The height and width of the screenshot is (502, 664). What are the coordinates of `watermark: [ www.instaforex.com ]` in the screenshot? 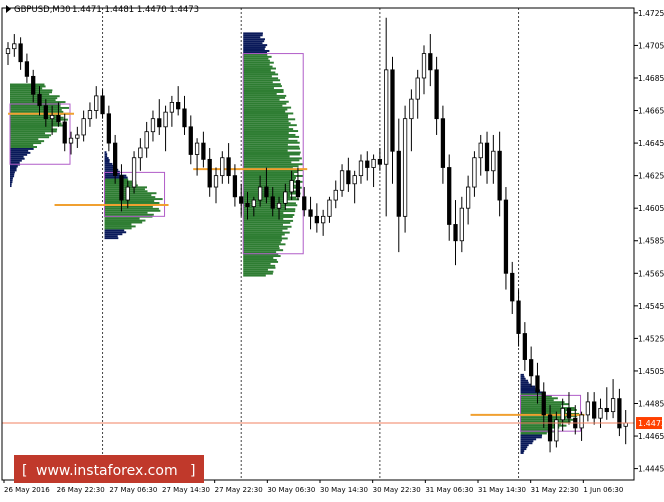 It's located at (109, 469).